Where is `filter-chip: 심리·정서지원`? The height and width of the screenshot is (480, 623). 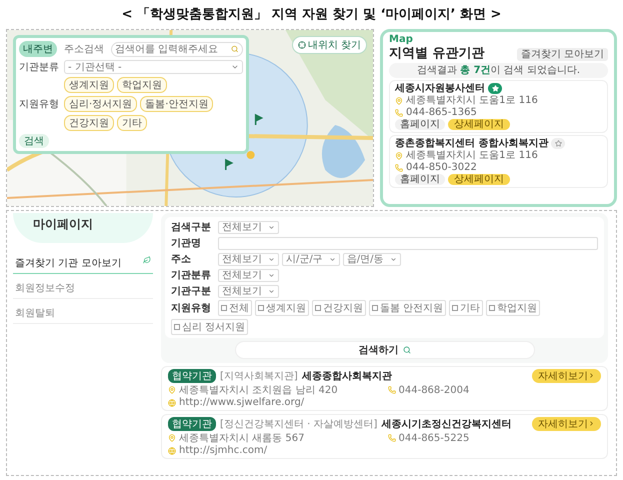
filter-chip: 심리·정서지원 is located at coordinates (101, 104).